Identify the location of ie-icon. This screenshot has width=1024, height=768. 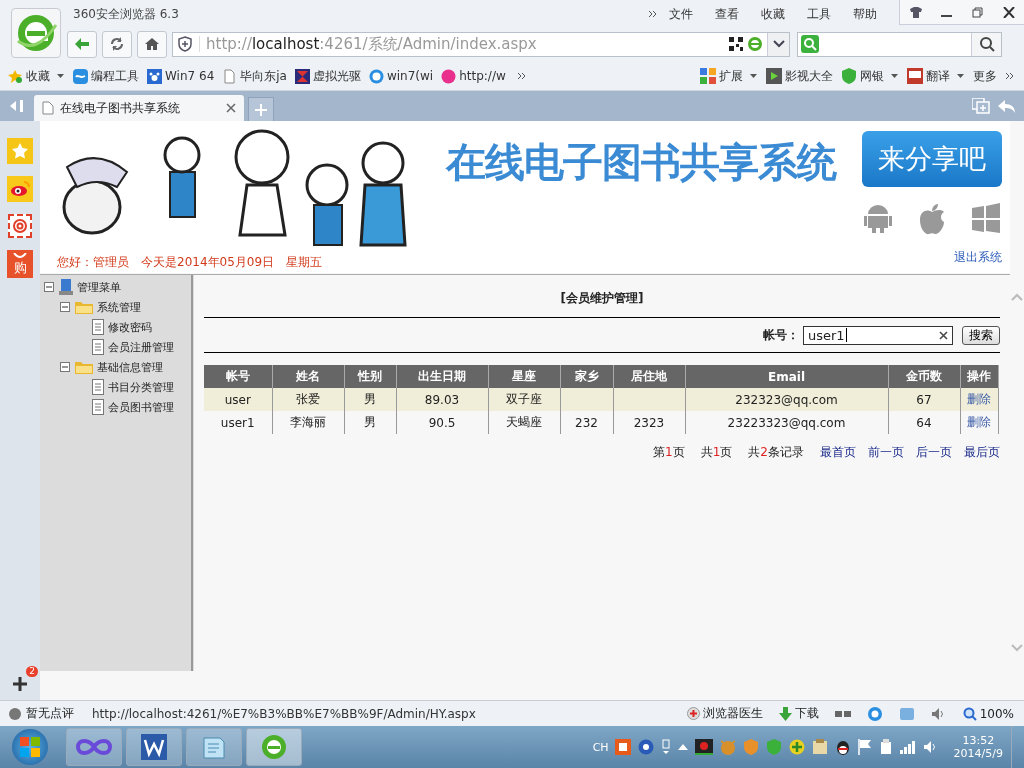
(874, 713).